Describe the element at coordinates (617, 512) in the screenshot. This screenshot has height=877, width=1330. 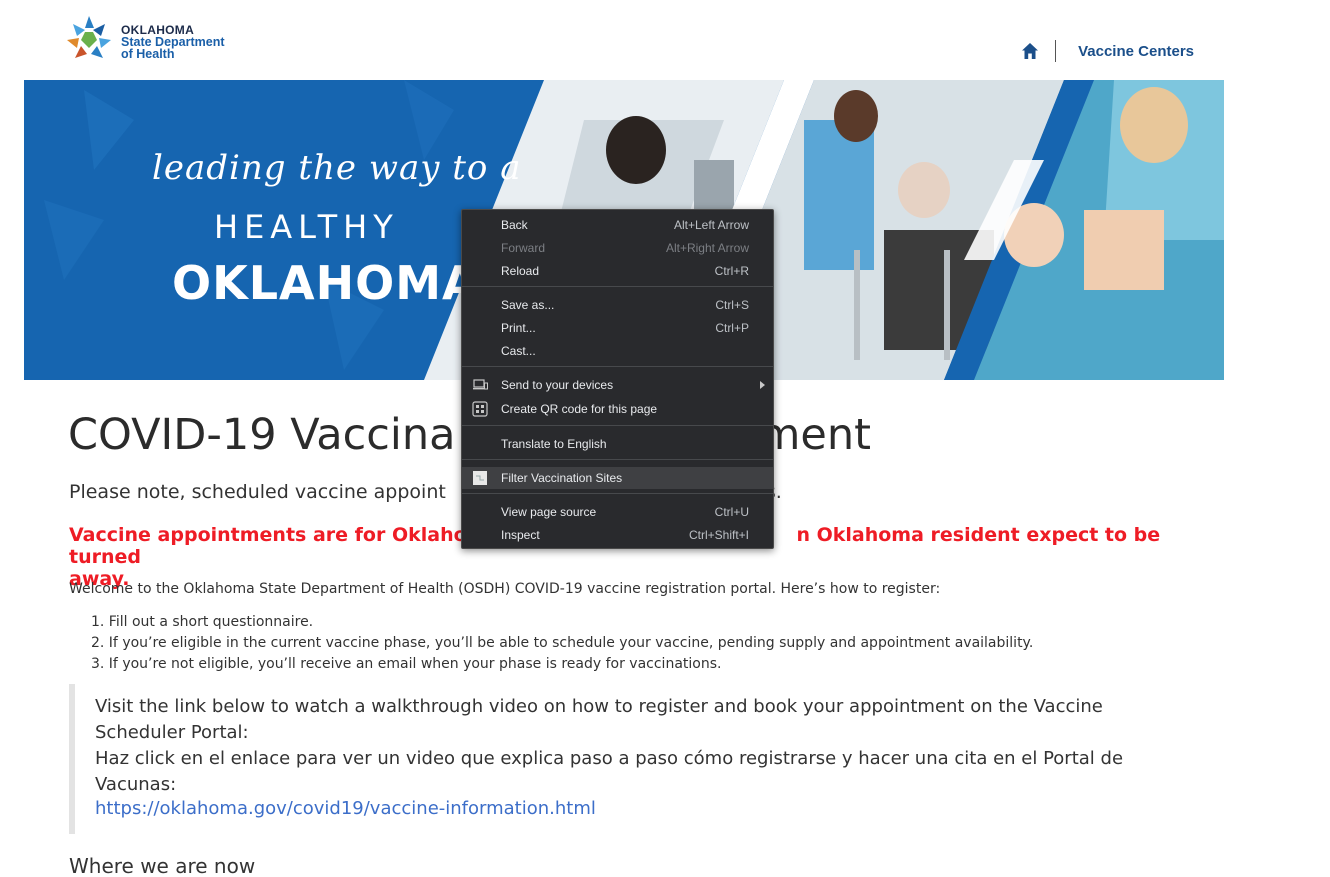
I see `menu-item-view-page-source: View page source Ctrl+U` at that location.